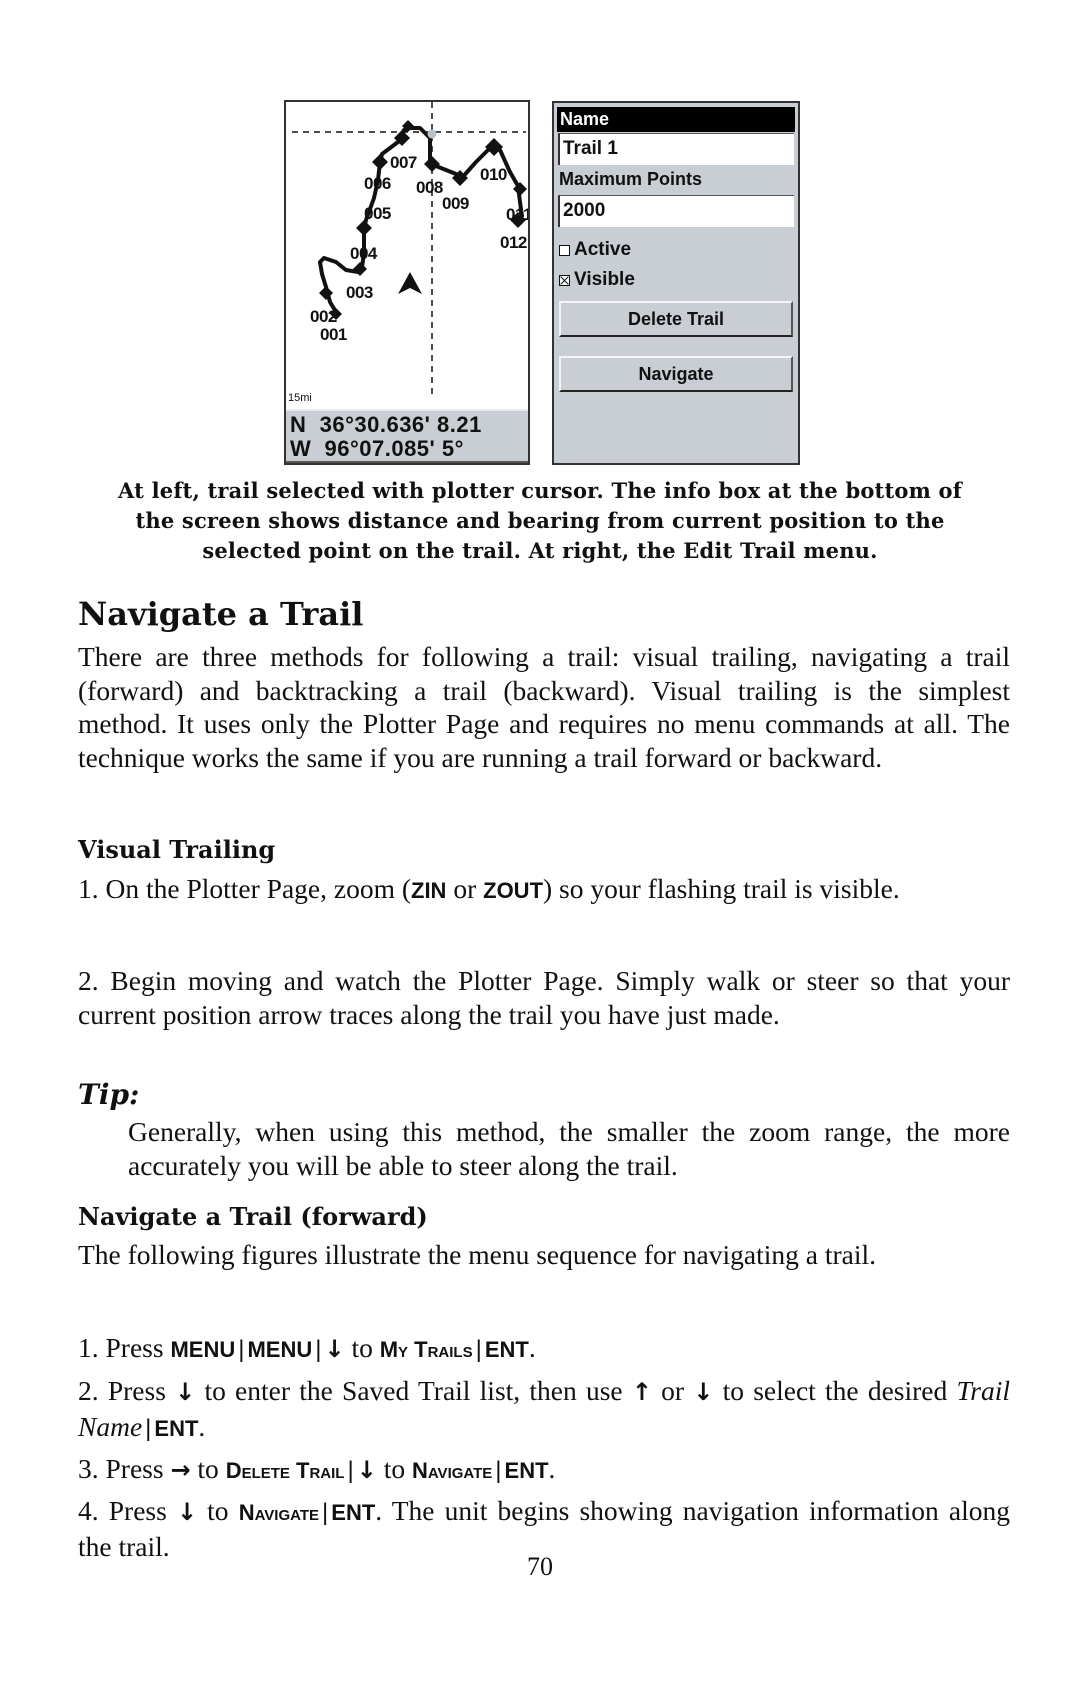 The width and height of the screenshot is (1080, 1682). What do you see at coordinates (403, 162) in the screenshot?
I see `waypoint-label-007: 007` at bounding box center [403, 162].